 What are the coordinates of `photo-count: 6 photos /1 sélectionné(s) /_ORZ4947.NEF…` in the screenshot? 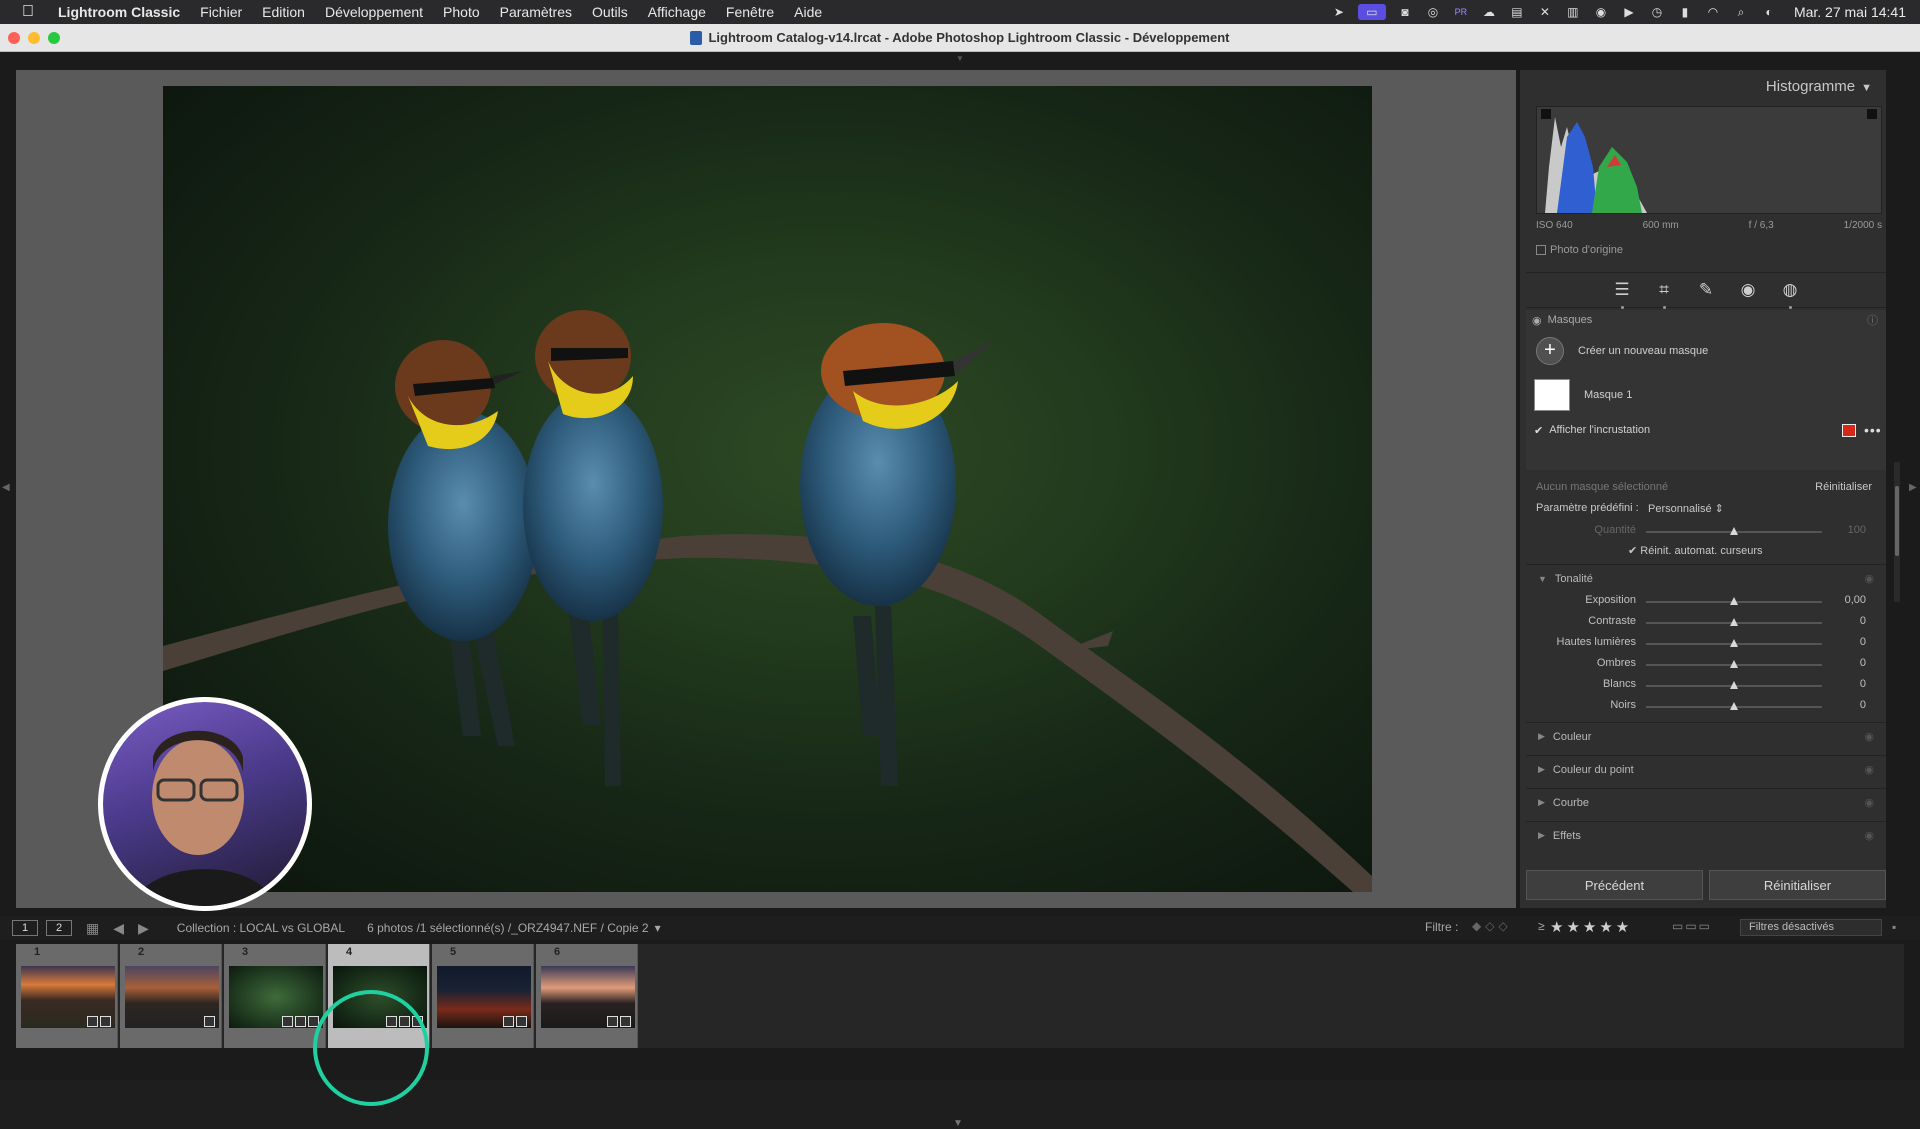 It's located at (507, 928).